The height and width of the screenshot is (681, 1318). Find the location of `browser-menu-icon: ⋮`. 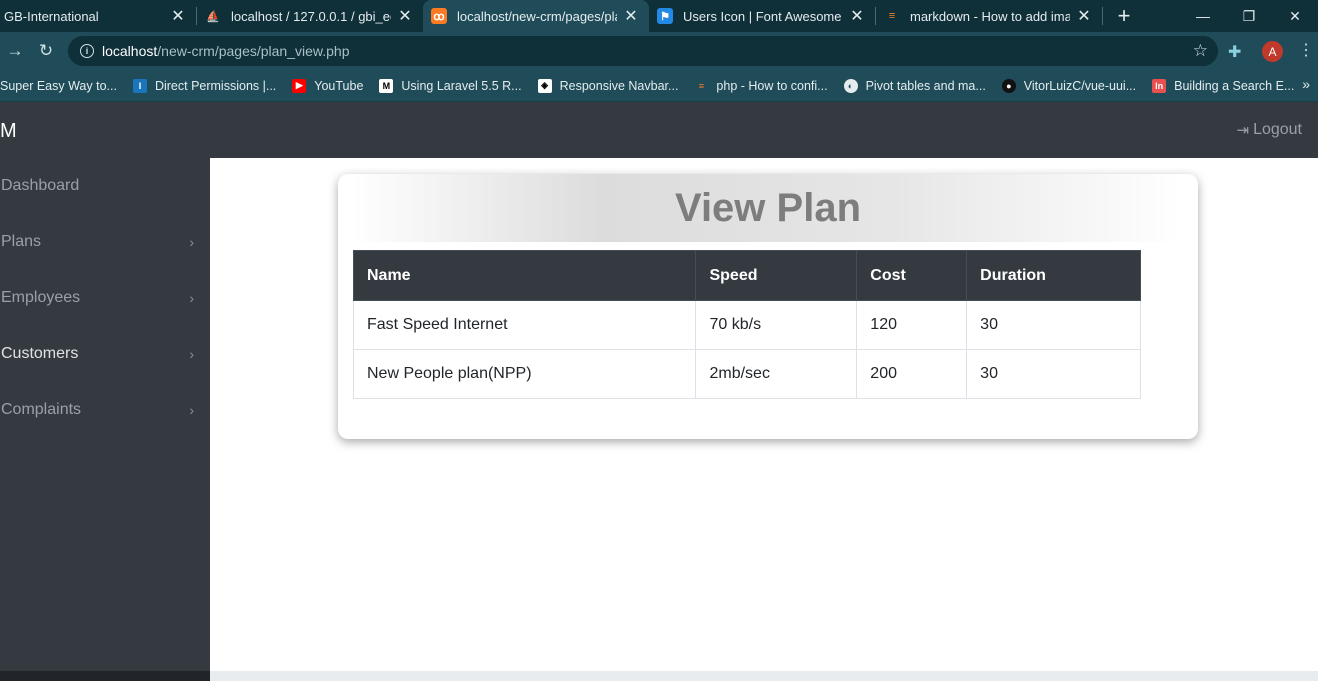

browser-menu-icon: ⋮ is located at coordinates (1306, 50).